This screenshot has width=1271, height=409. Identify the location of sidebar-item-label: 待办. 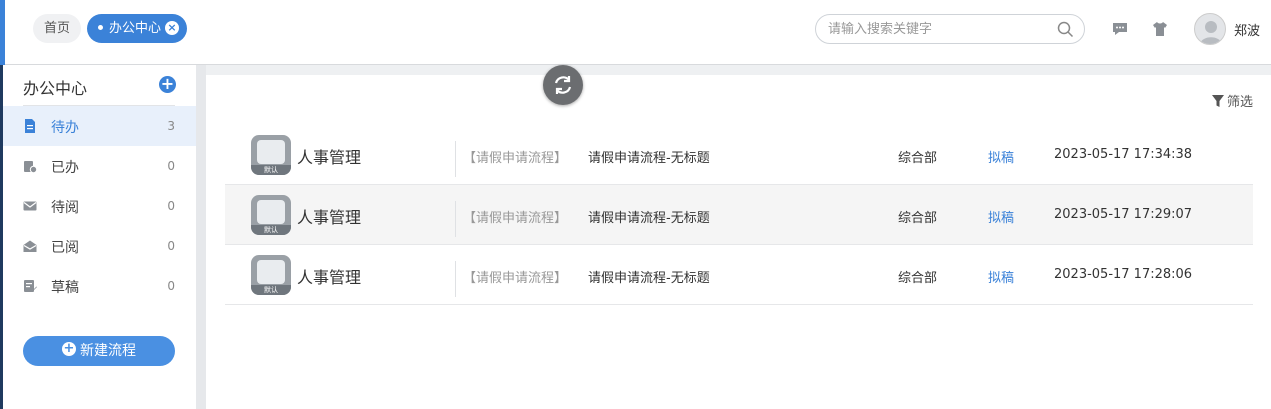
(65, 128).